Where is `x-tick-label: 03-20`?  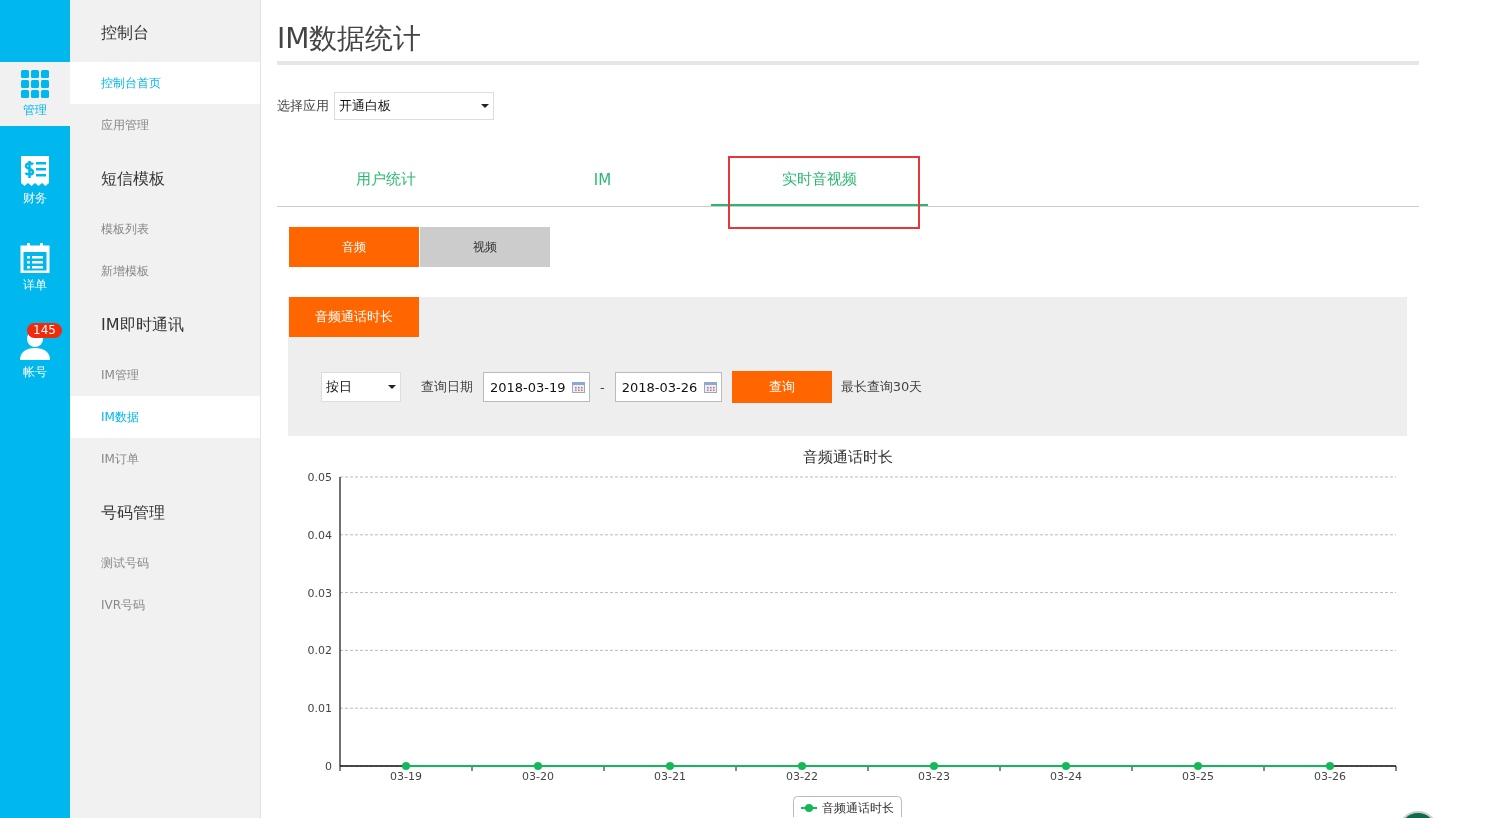
x-tick-label: 03-20 is located at coordinates (538, 776).